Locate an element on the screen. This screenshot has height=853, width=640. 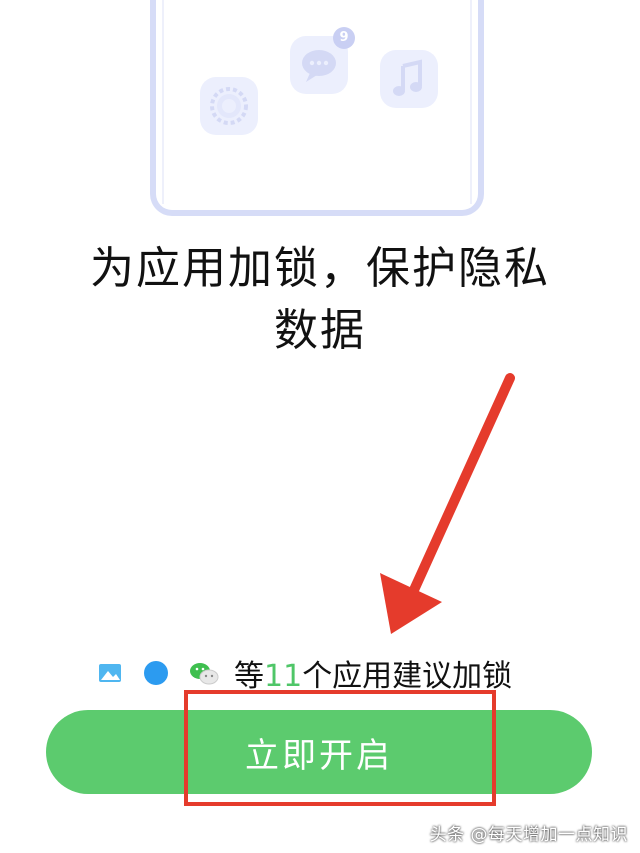
chat-badge: 9 is located at coordinates (344, 38).